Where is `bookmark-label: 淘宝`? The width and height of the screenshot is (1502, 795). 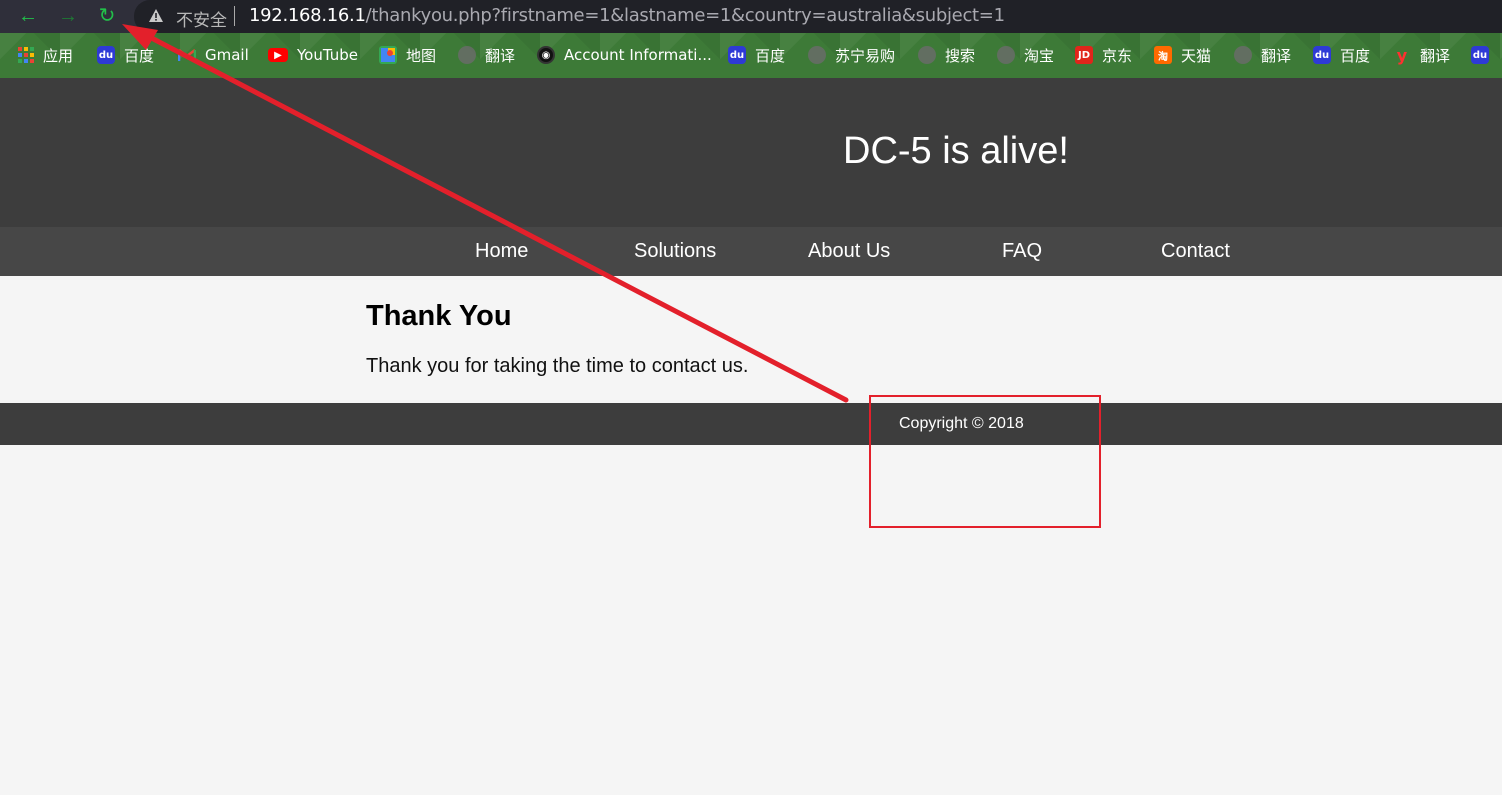
bookmark-label: 淘宝 is located at coordinates (1039, 55).